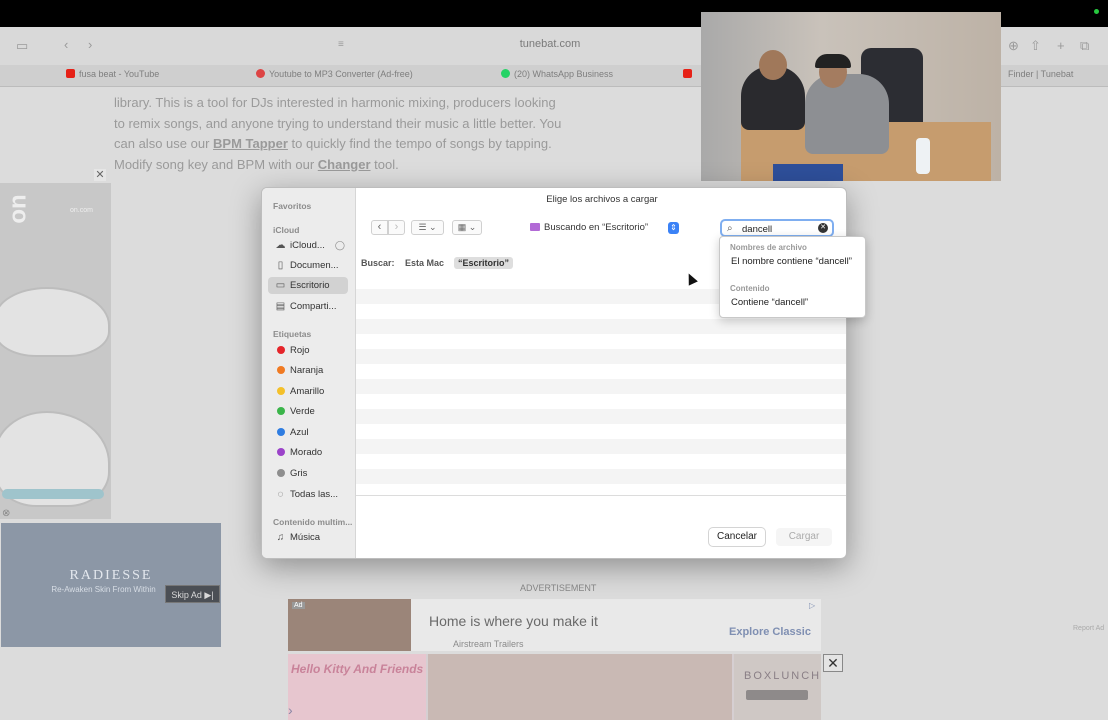  Describe the element at coordinates (280, 537) in the screenshot. I see `music-note-icon: ♫` at that location.